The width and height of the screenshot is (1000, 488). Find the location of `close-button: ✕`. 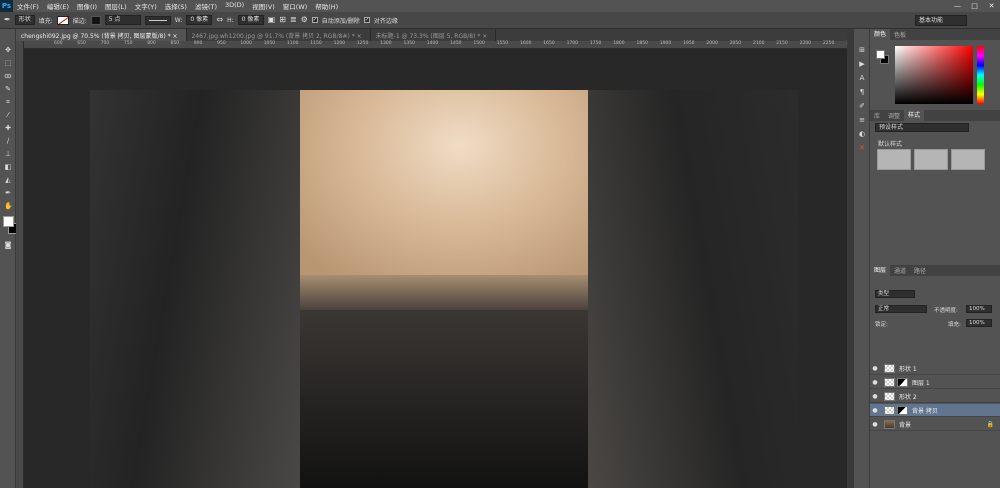

close-button: ✕ is located at coordinates (991, 6).